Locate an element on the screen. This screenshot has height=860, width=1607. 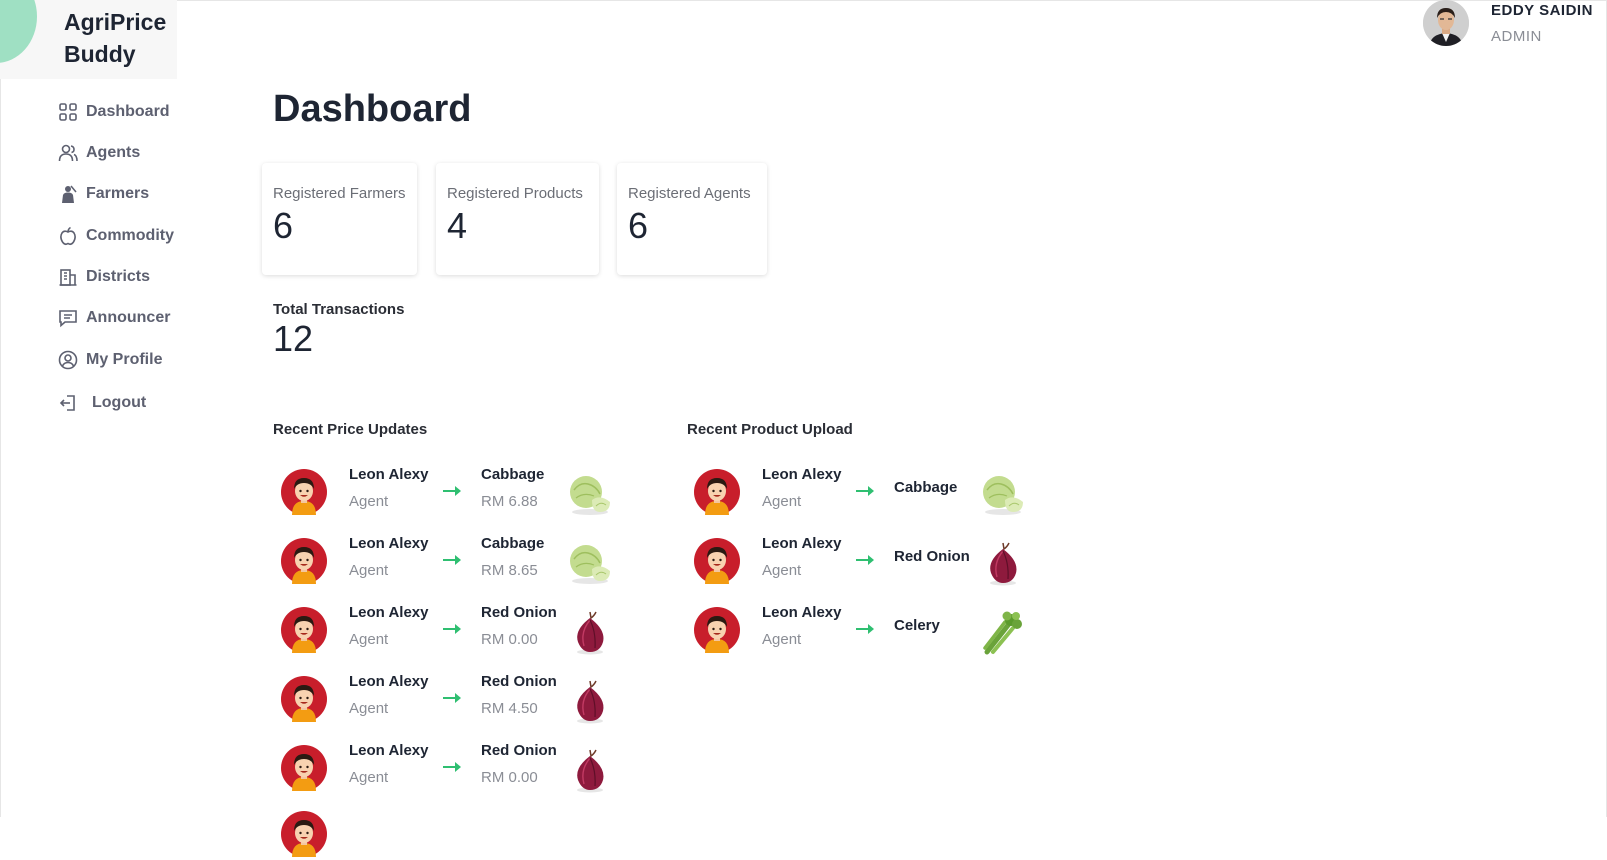
logo-area: AgriPrice Buddy is located at coordinates (88, 39).